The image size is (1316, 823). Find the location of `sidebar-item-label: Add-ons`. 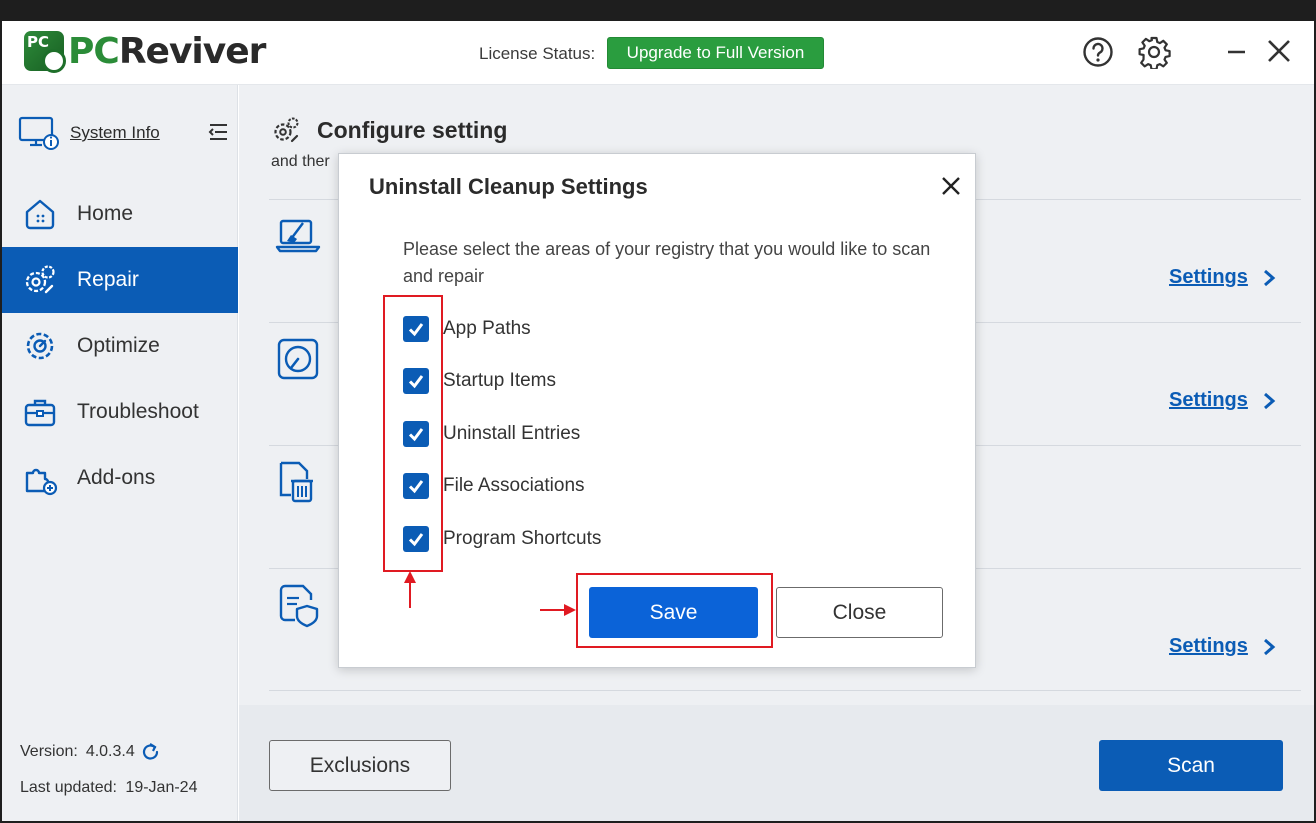

sidebar-item-label: Add-ons is located at coordinates (116, 477).